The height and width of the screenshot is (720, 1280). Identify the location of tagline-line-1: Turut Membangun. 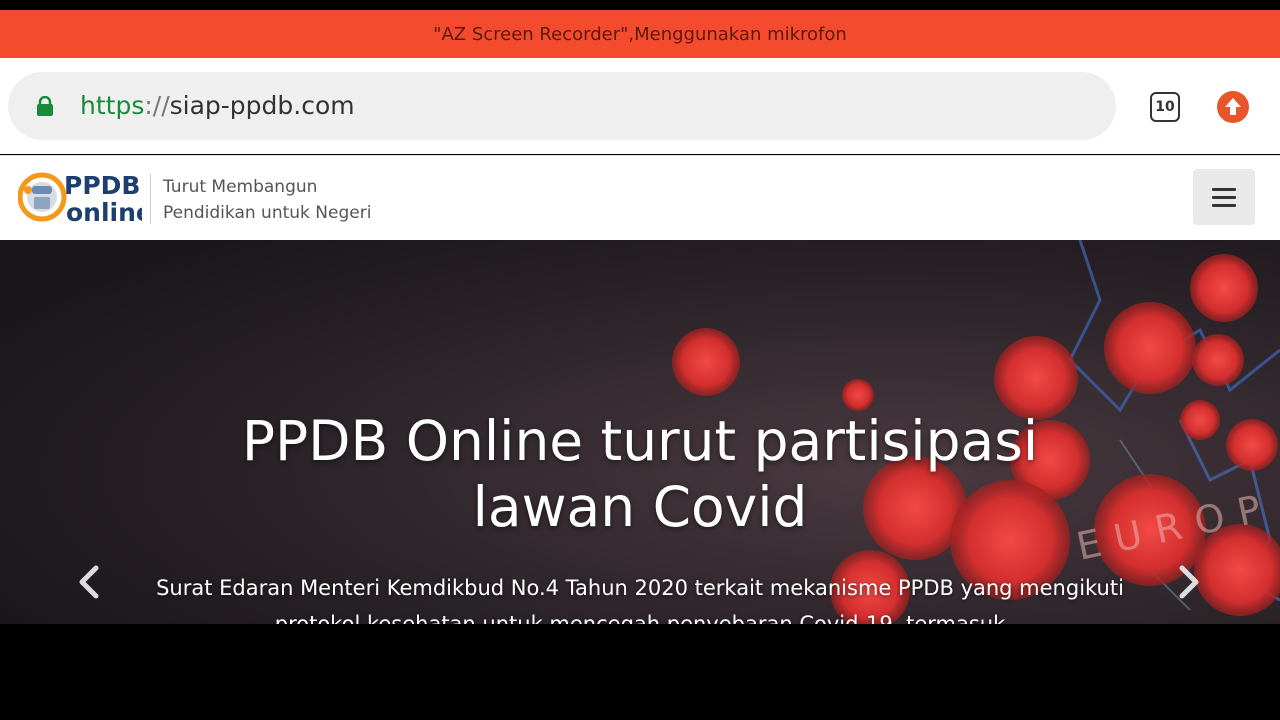
(240, 187).